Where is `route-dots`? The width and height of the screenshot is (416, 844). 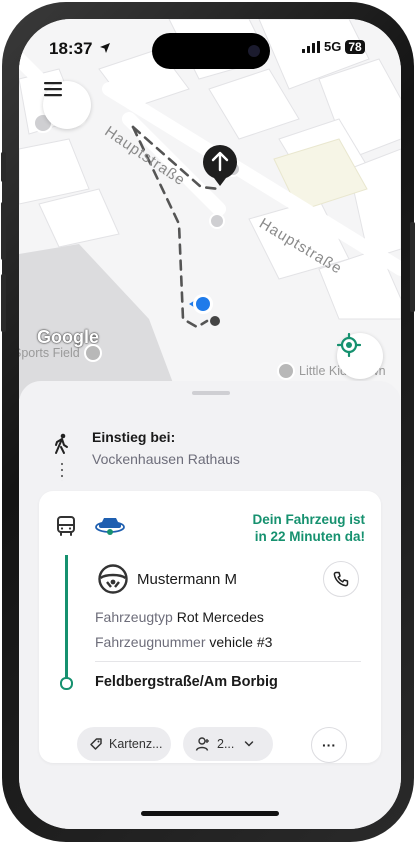 route-dots is located at coordinates (62, 471).